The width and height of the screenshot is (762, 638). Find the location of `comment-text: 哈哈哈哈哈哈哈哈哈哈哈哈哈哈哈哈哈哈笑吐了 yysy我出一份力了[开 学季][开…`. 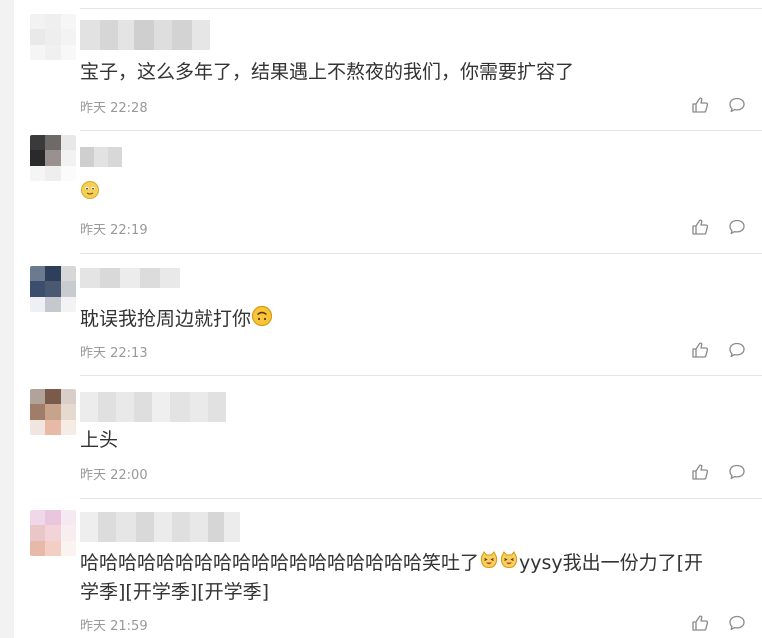

comment-text: 哈哈哈哈哈哈哈哈哈哈哈哈哈哈哈哈哈哈笑吐了 yysy我出一份力了[开 学季][开… is located at coordinates (415, 577).